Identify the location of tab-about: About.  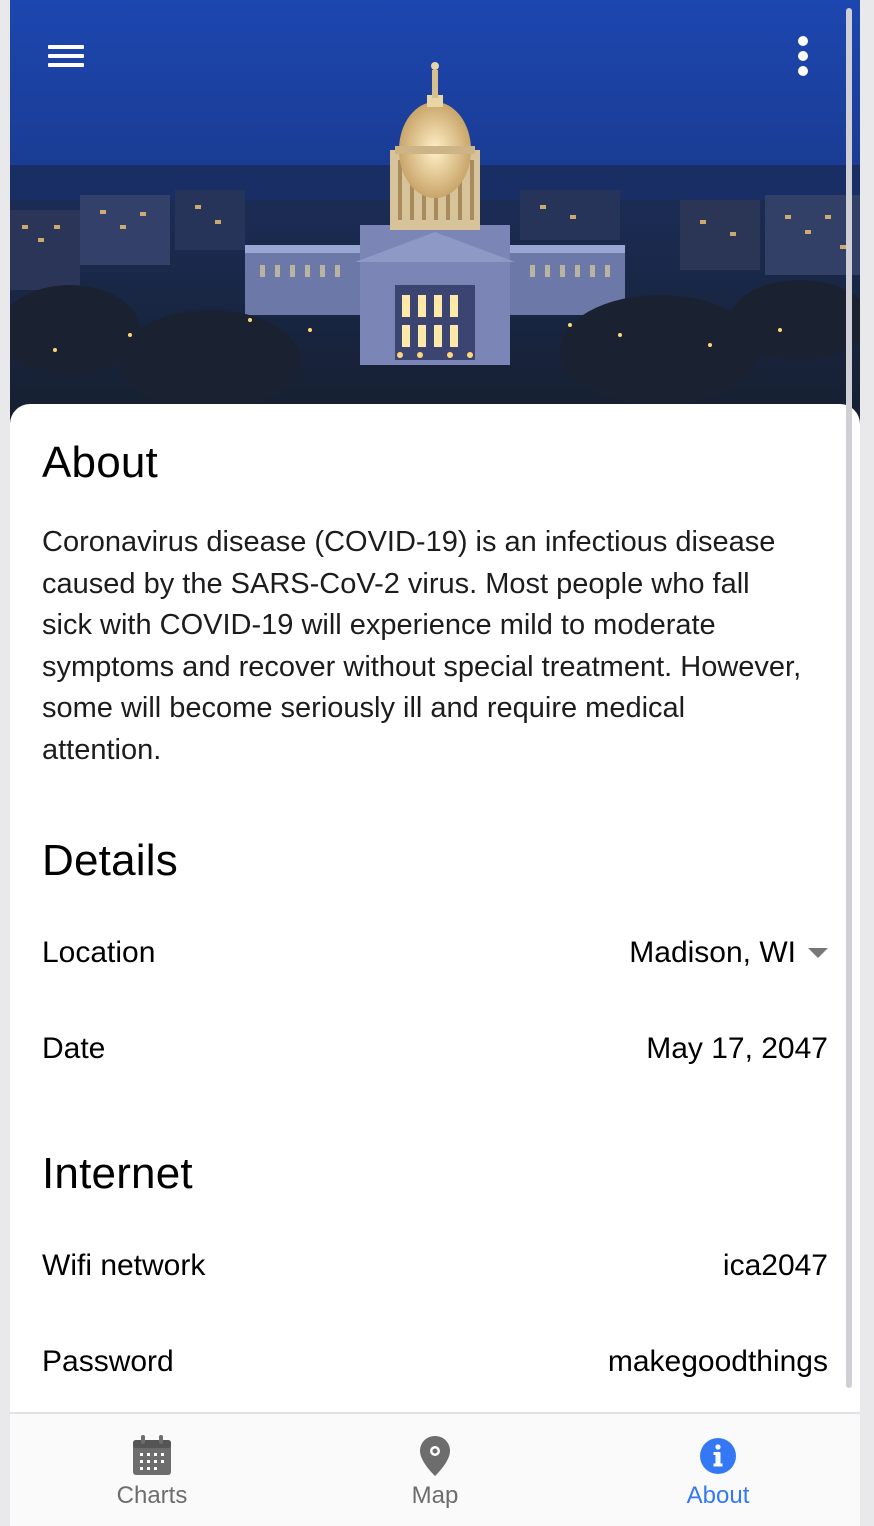
(718, 1470).